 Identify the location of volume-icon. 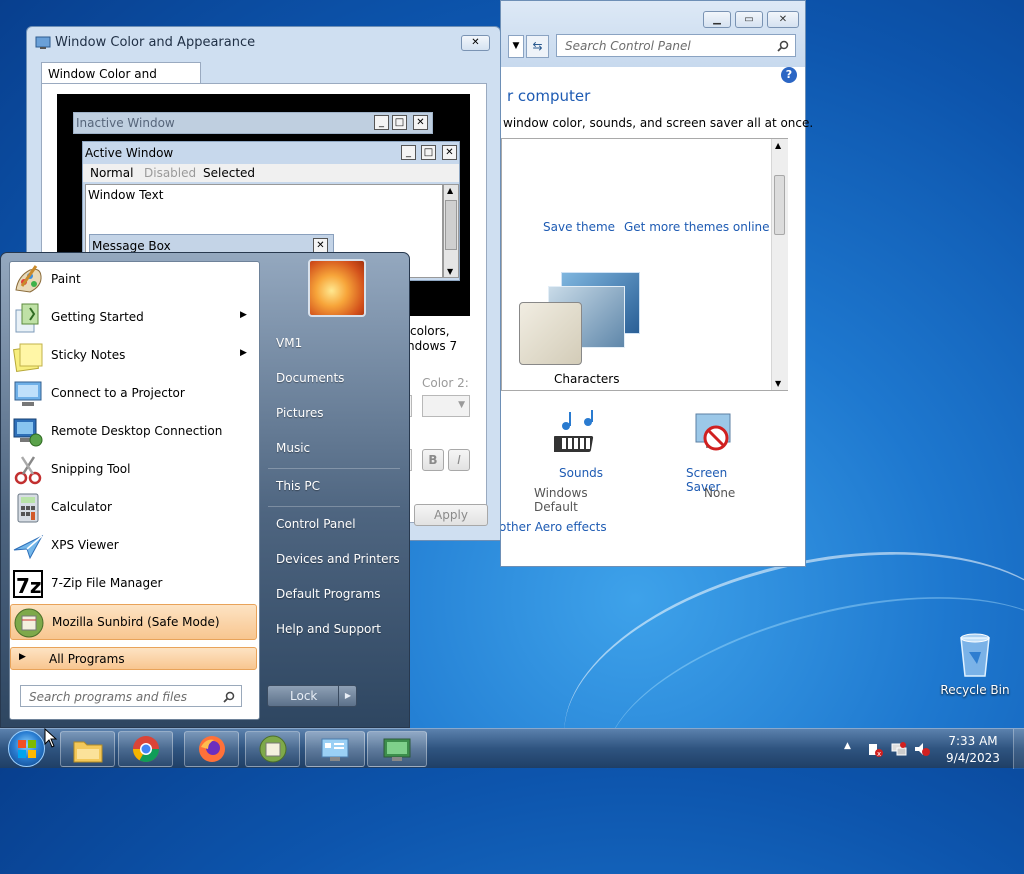
(922, 749).